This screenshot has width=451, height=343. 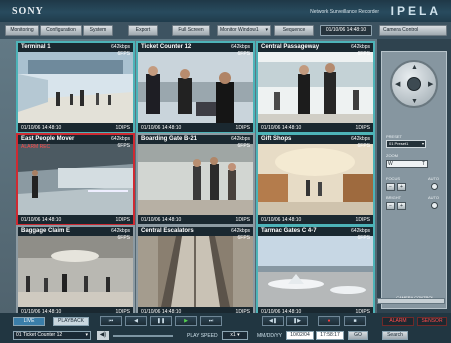 I want to click on search-button: Search, so click(x=395, y=335).